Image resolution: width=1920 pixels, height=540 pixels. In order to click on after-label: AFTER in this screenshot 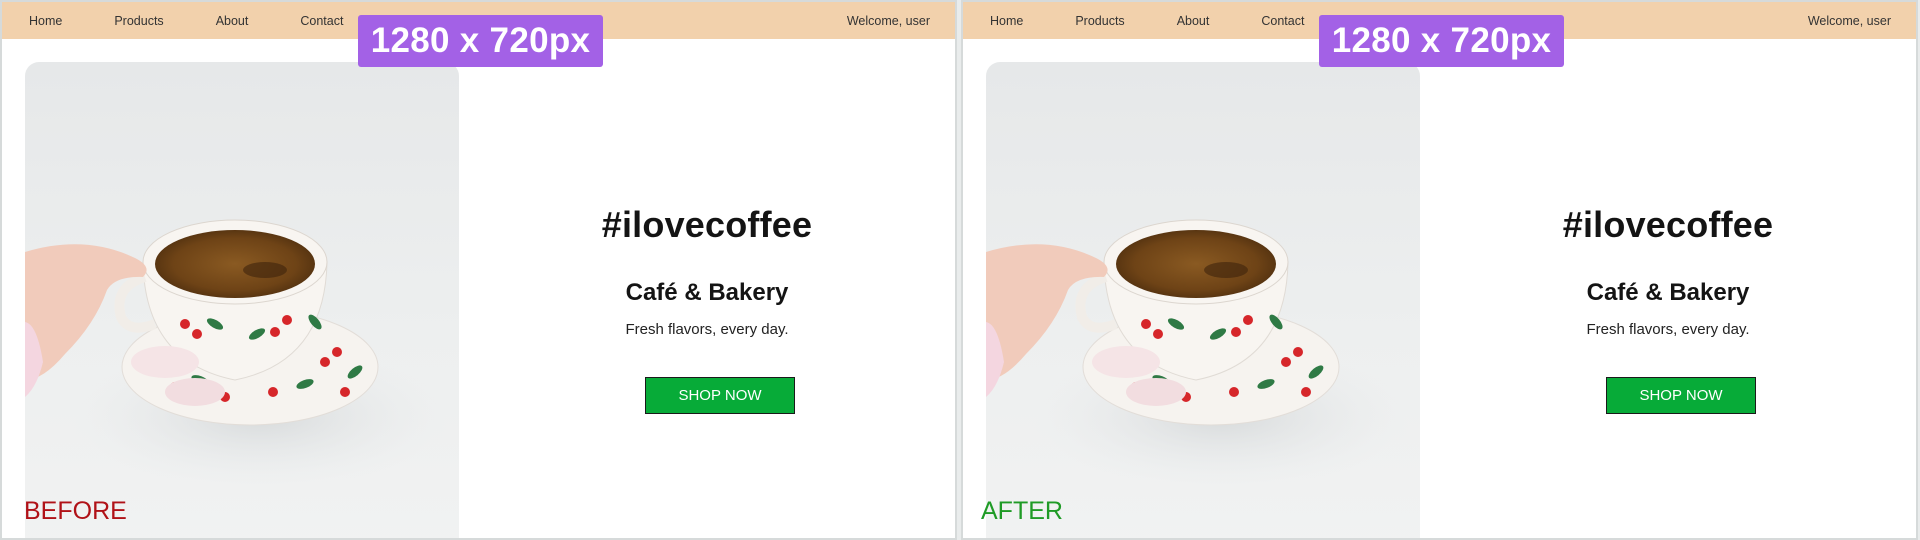, I will do `click(1022, 511)`.